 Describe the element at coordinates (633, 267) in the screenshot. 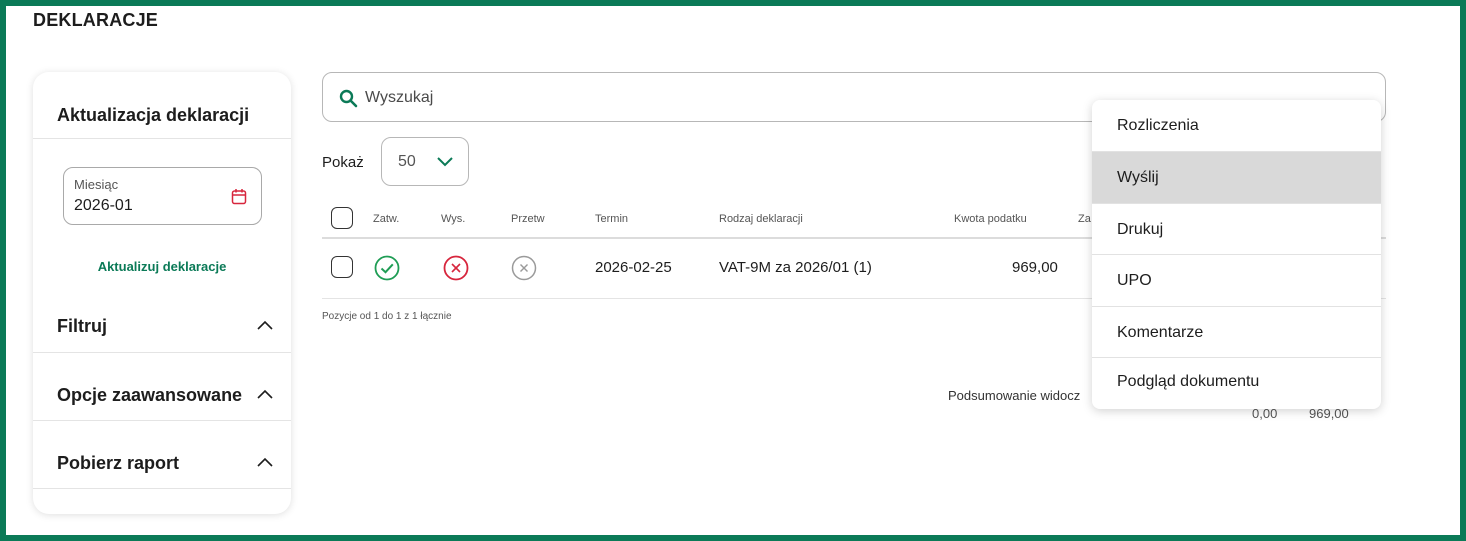

I see `deadline-cell: 2026-02-25` at that location.